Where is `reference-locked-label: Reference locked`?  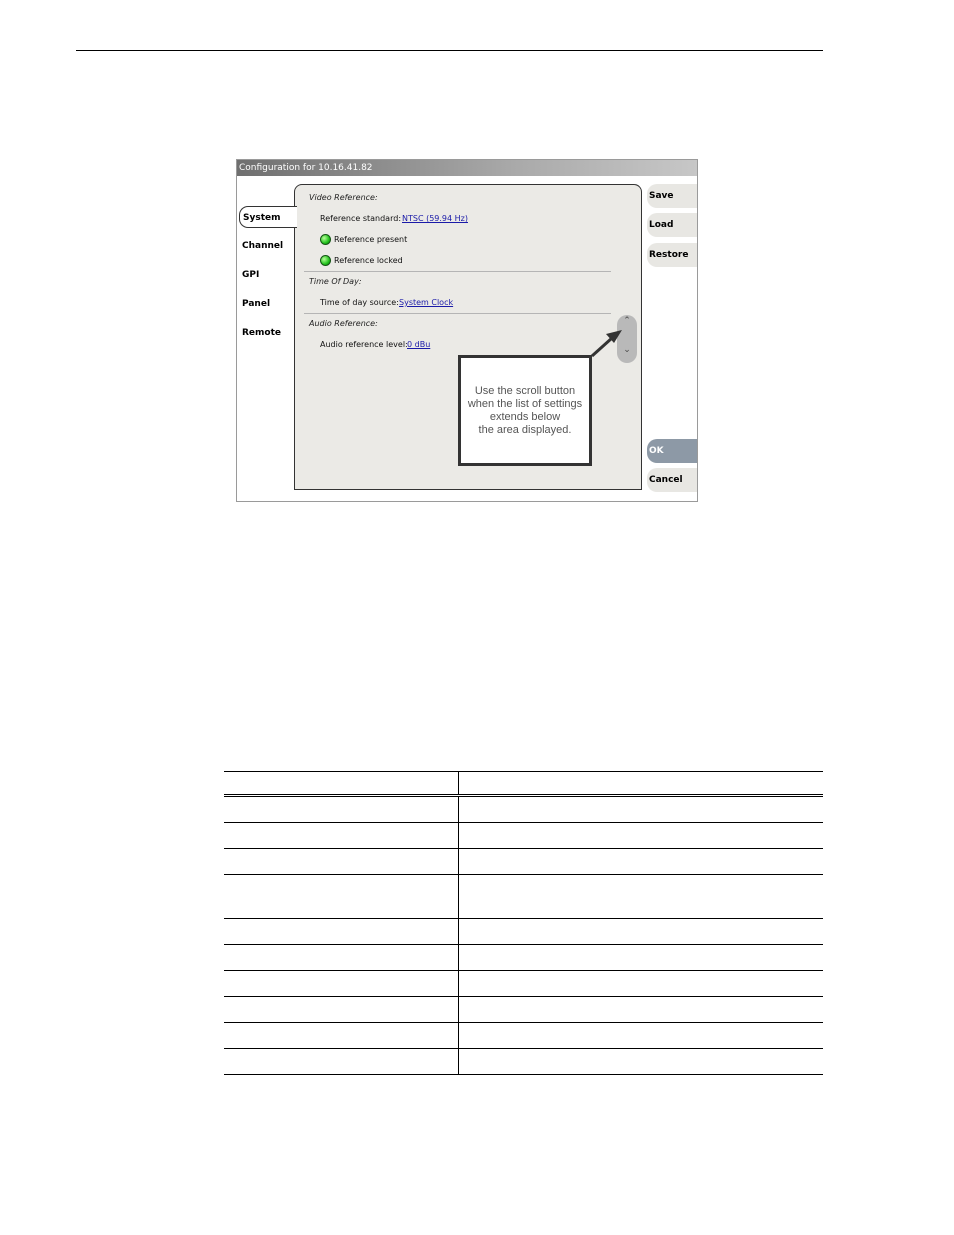
reference-locked-label: Reference locked is located at coordinates (368, 260).